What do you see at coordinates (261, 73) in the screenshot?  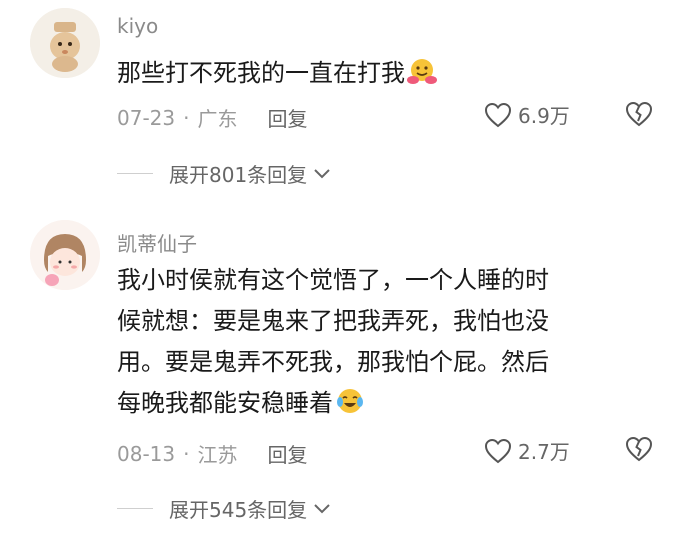 I see `comment-text-content: 那些打不死我的一直在打我` at bounding box center [261, 73].